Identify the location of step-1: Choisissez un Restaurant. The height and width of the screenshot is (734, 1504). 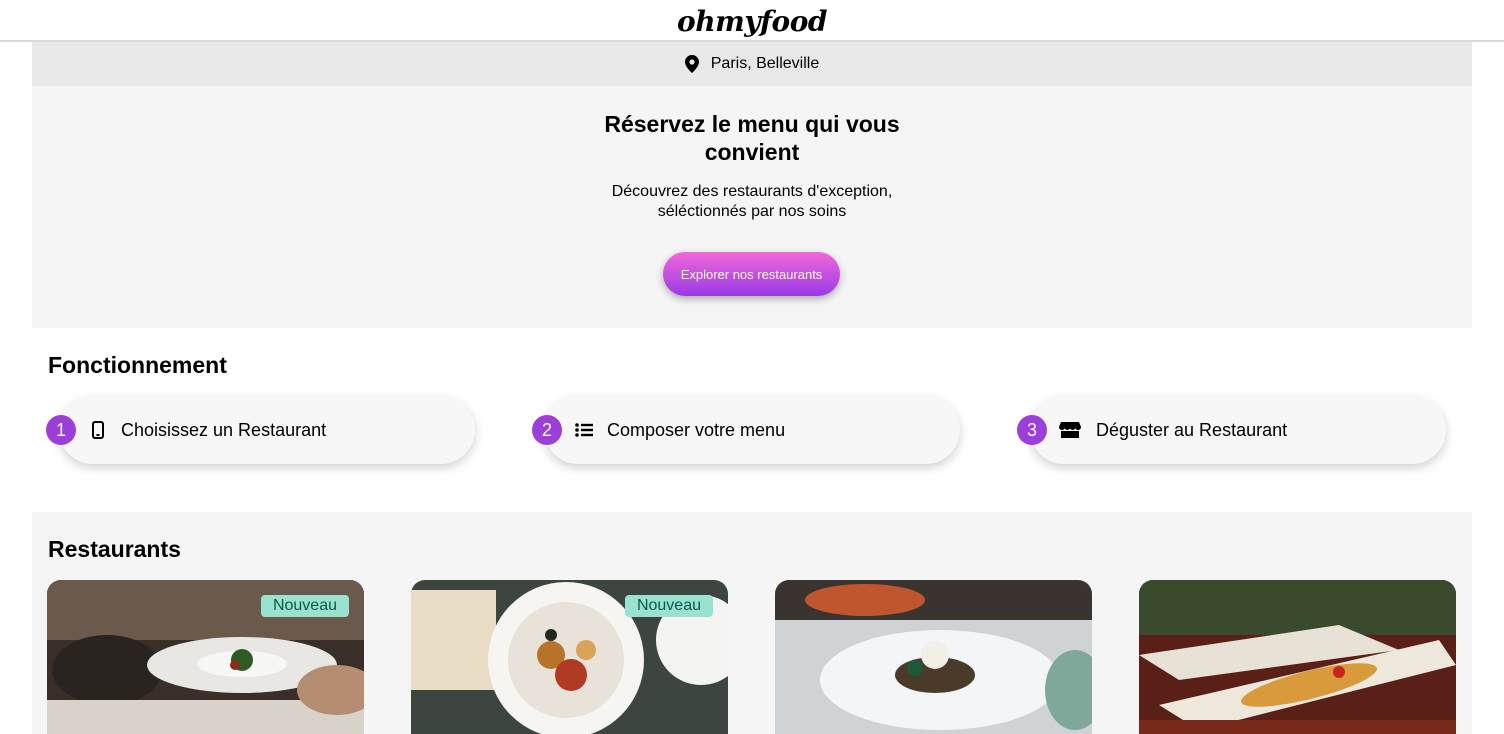
(267, 430).